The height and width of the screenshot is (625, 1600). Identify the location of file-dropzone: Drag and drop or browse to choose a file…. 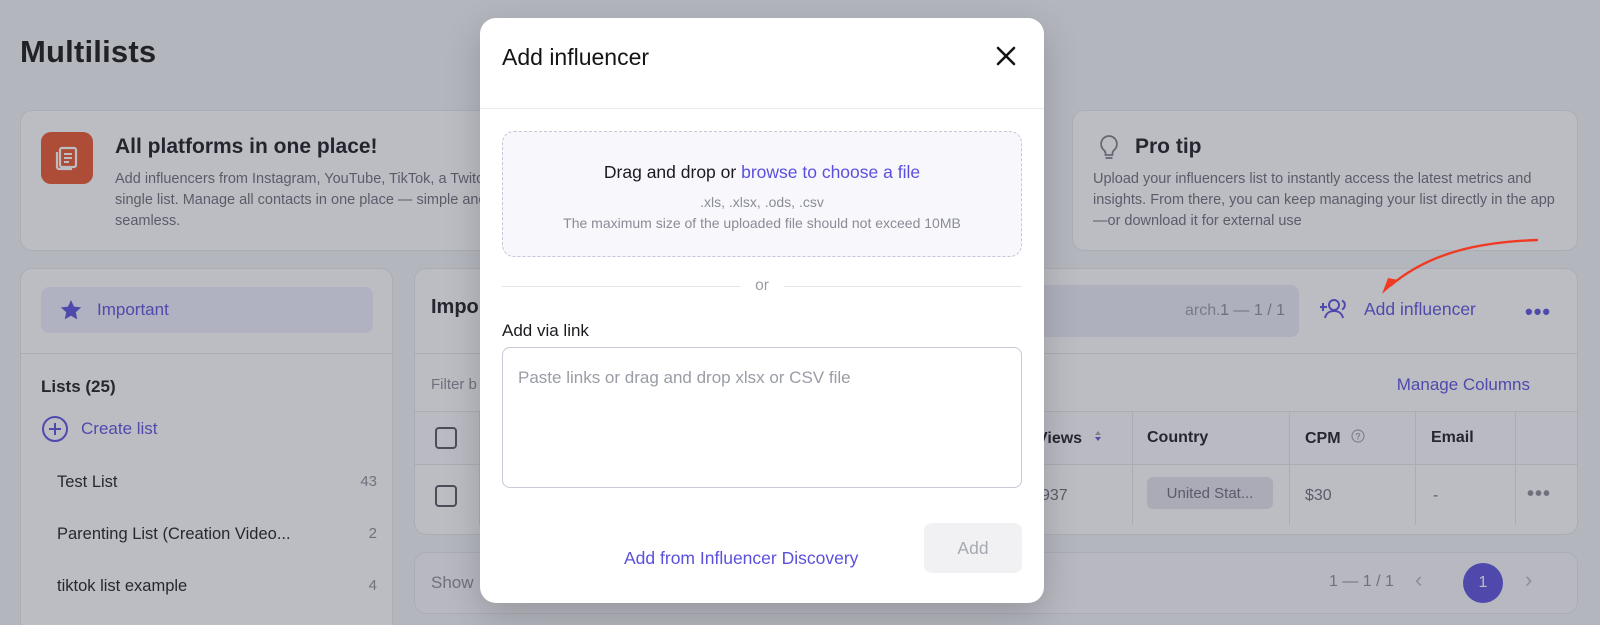
(762, 194).